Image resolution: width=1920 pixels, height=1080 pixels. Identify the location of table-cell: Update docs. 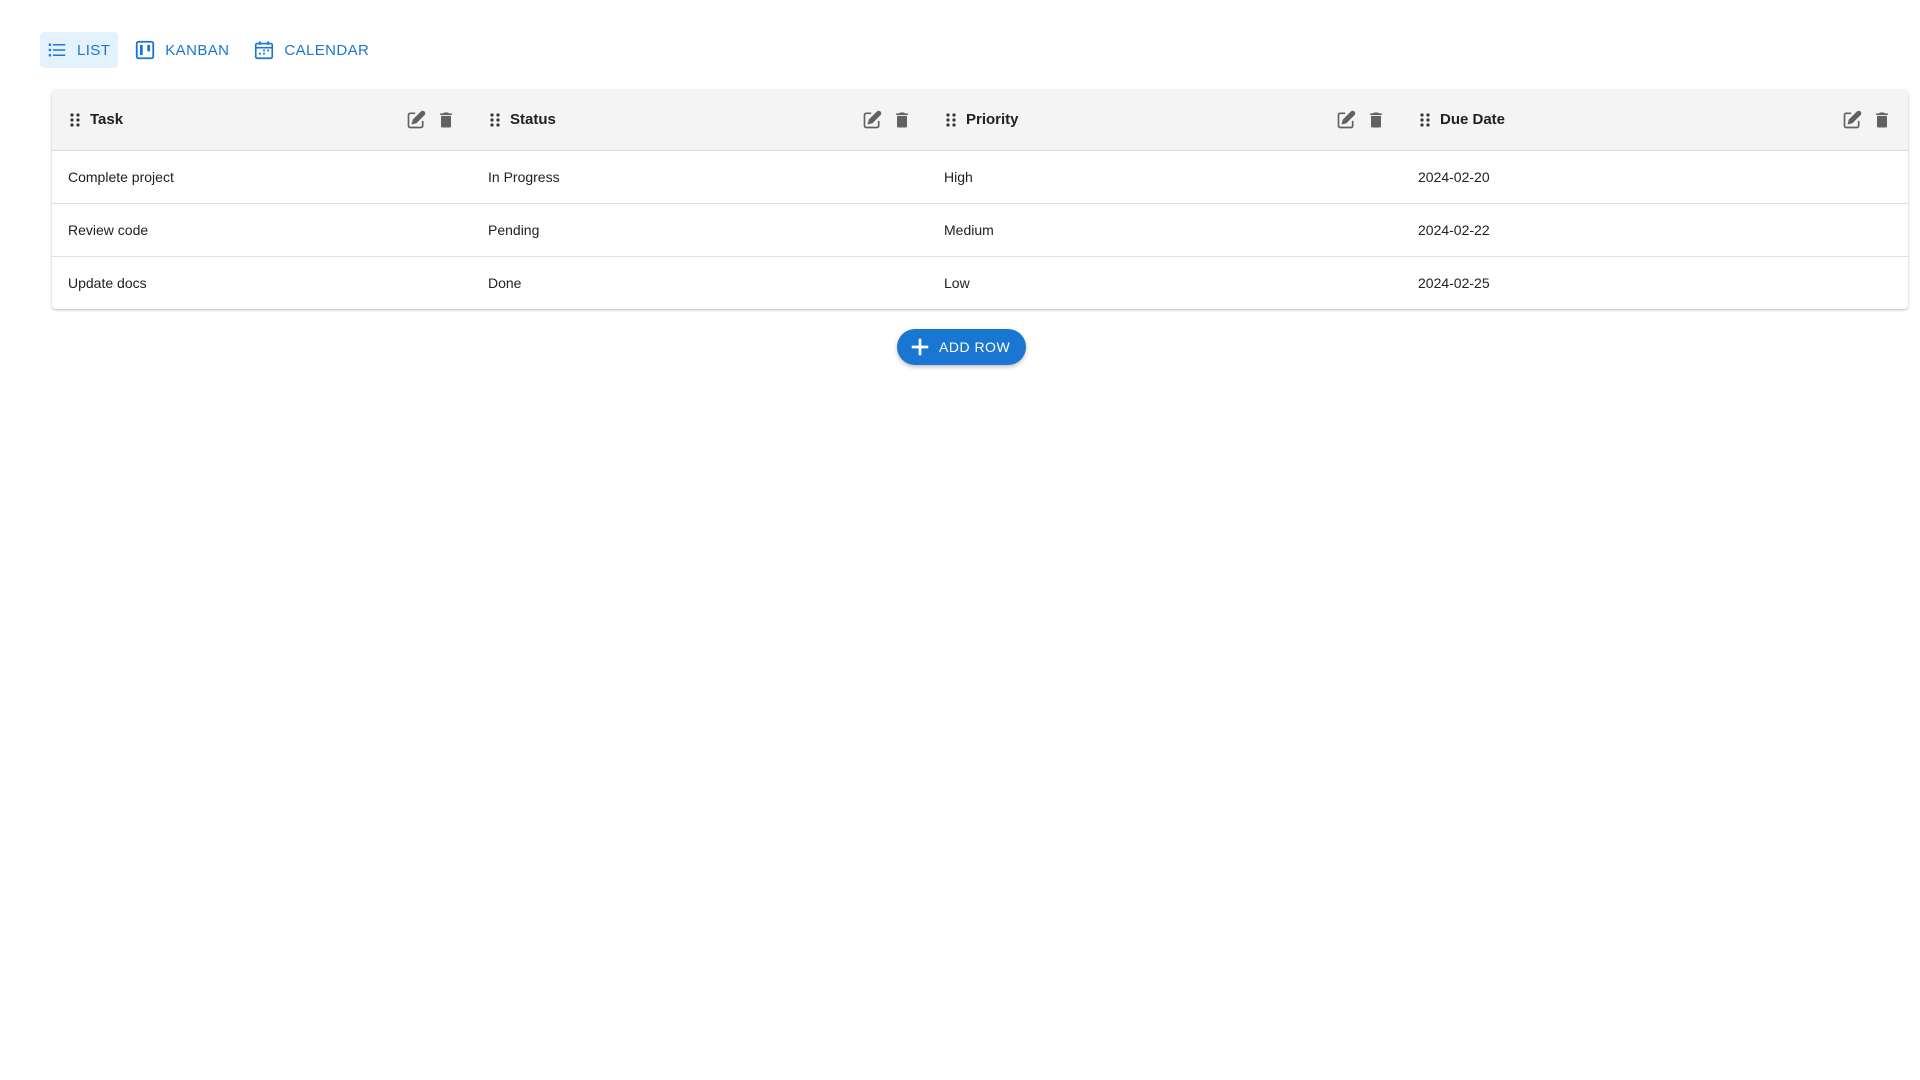
(262, 282).